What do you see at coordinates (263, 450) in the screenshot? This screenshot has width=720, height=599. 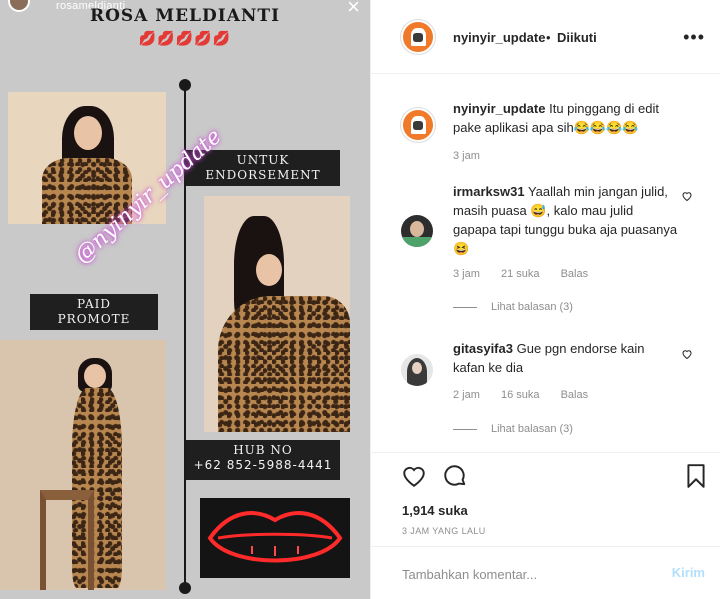 I see `hub-title: HUB NO` at bounding box center [263, 450].